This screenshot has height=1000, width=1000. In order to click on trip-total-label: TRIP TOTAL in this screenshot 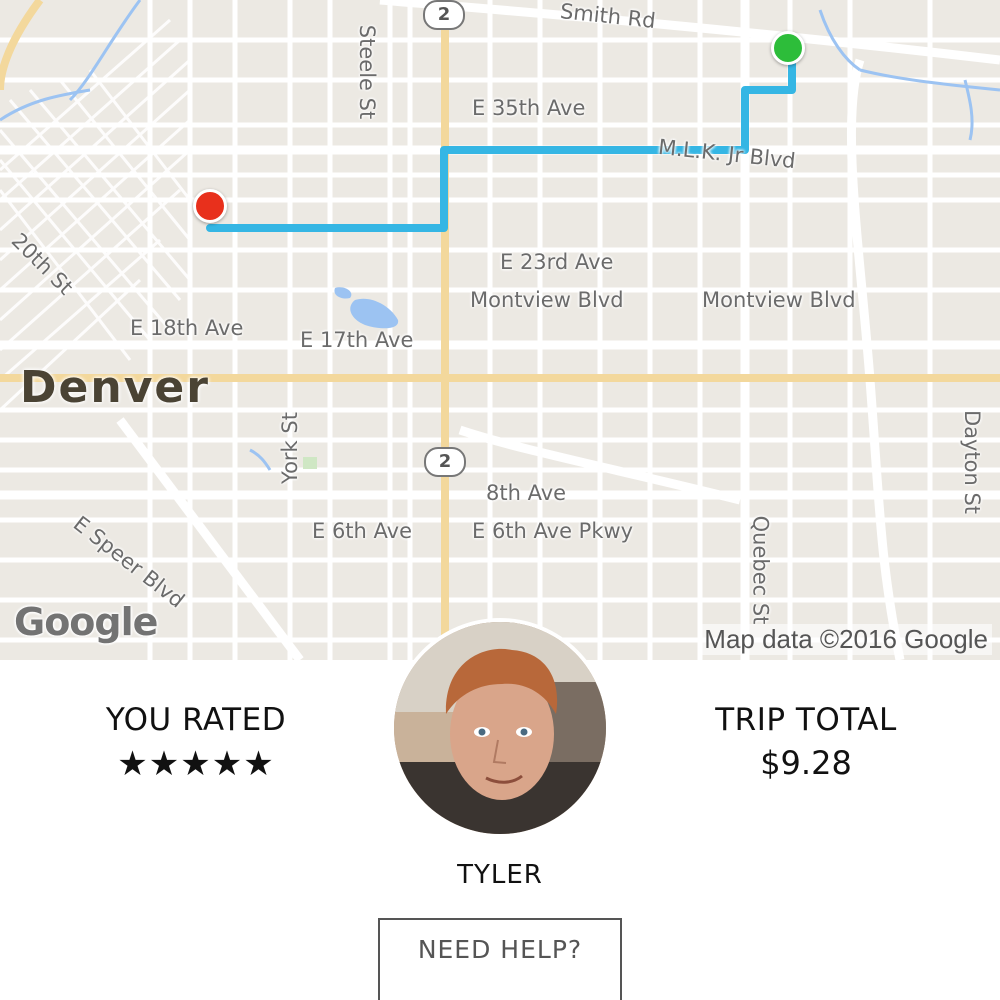, I will do `click(806, 720)`.